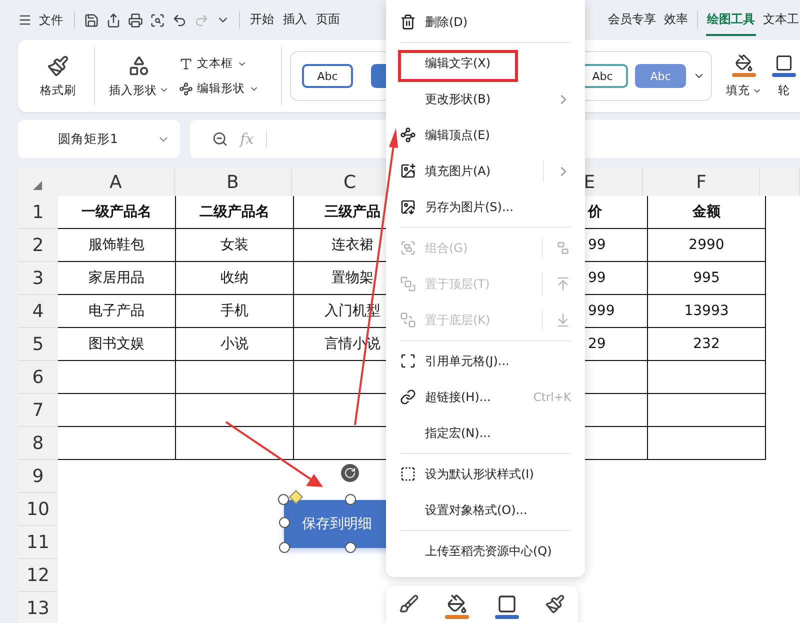  I want to click on table-cell: 图书文娱, so click(117, 344).